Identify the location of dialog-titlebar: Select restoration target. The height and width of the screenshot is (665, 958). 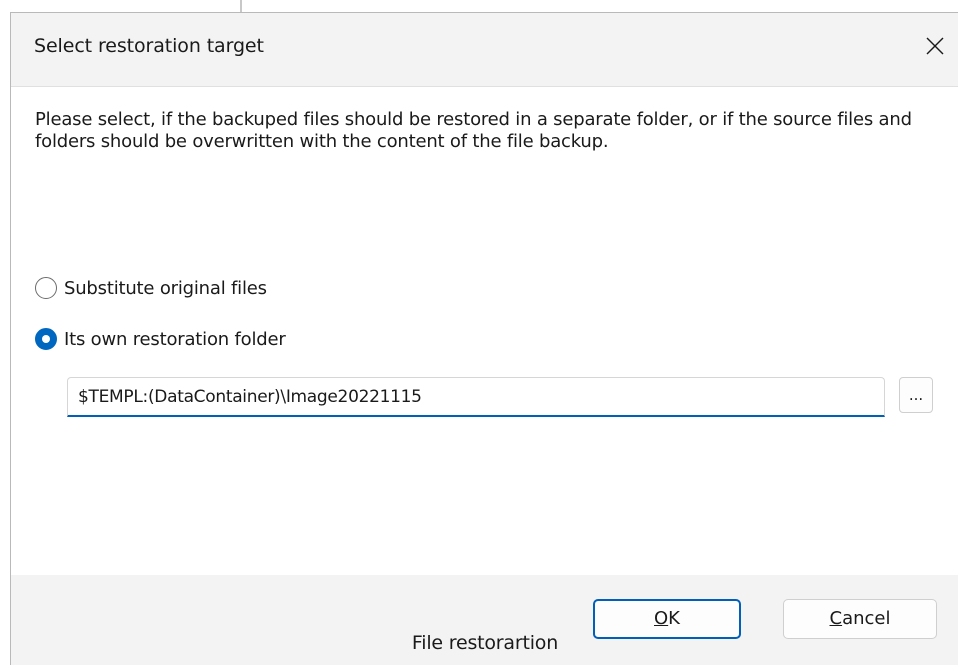
(484, 50).